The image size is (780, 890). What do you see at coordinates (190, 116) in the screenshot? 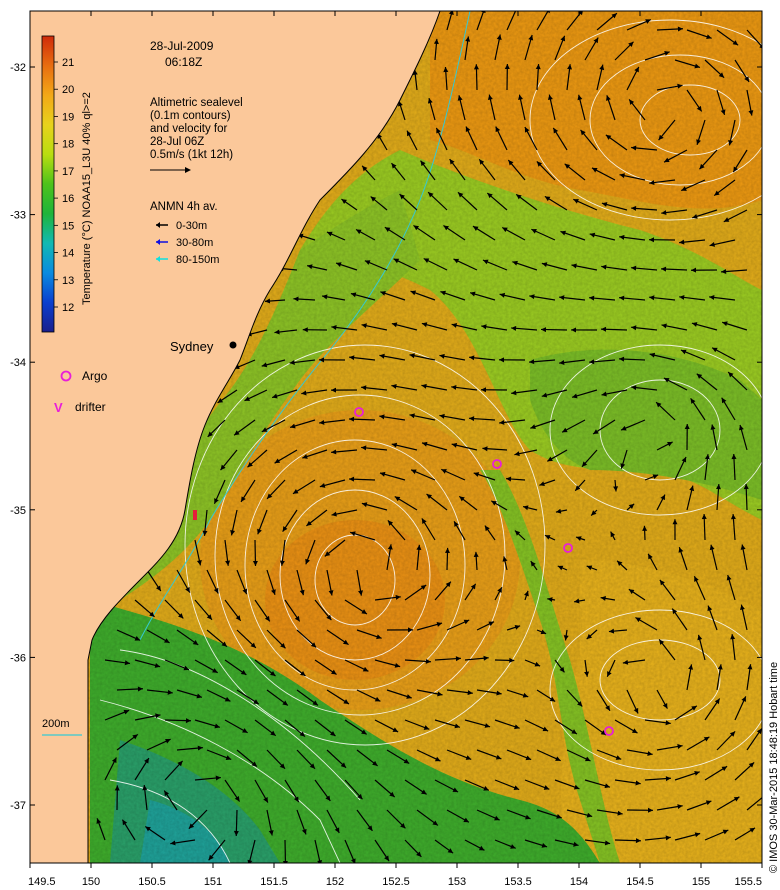
I see `altimetry-line: (0.1m contours)` at bounding box center [190, 116].